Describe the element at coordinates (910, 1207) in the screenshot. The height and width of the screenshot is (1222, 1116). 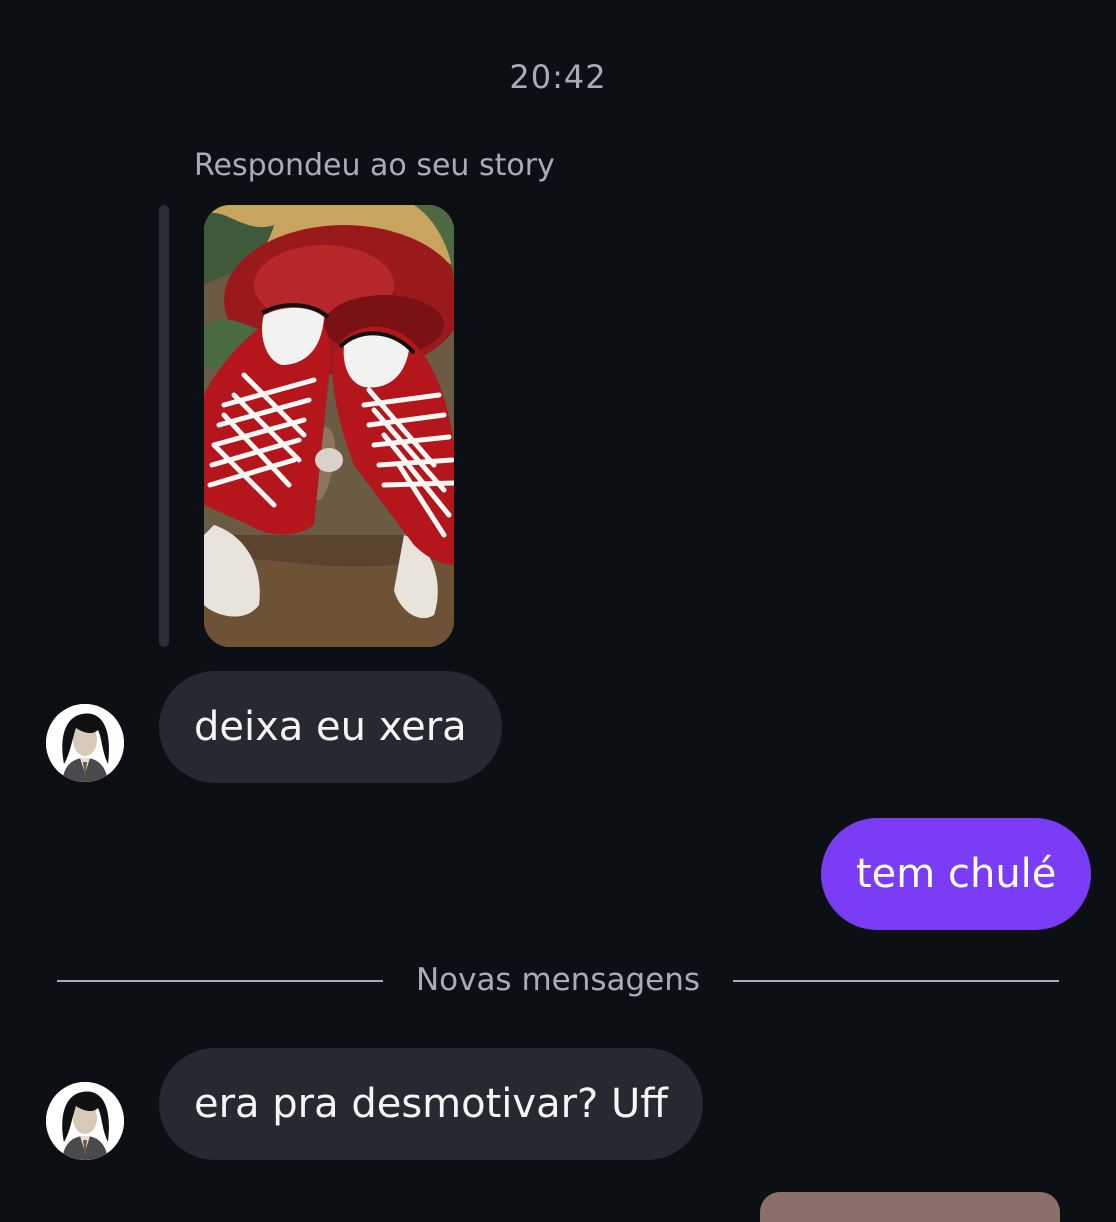
I see `partial-media-message` at that location.